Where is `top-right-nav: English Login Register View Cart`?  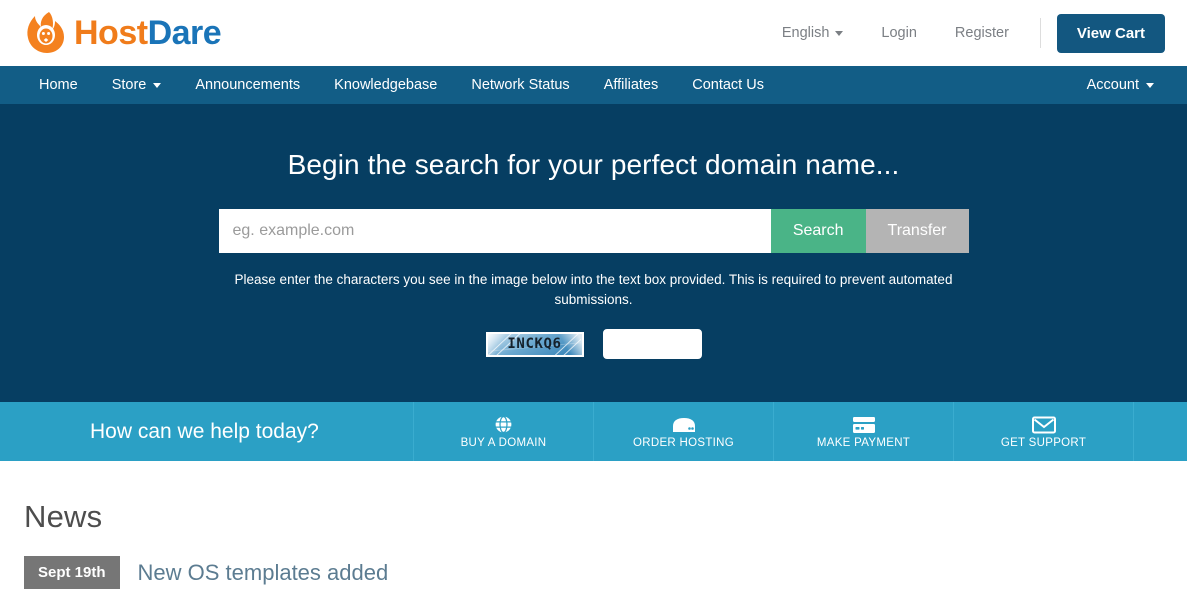
top-right-nav: English Login Register View Cart is located at coordinates (964, 33).